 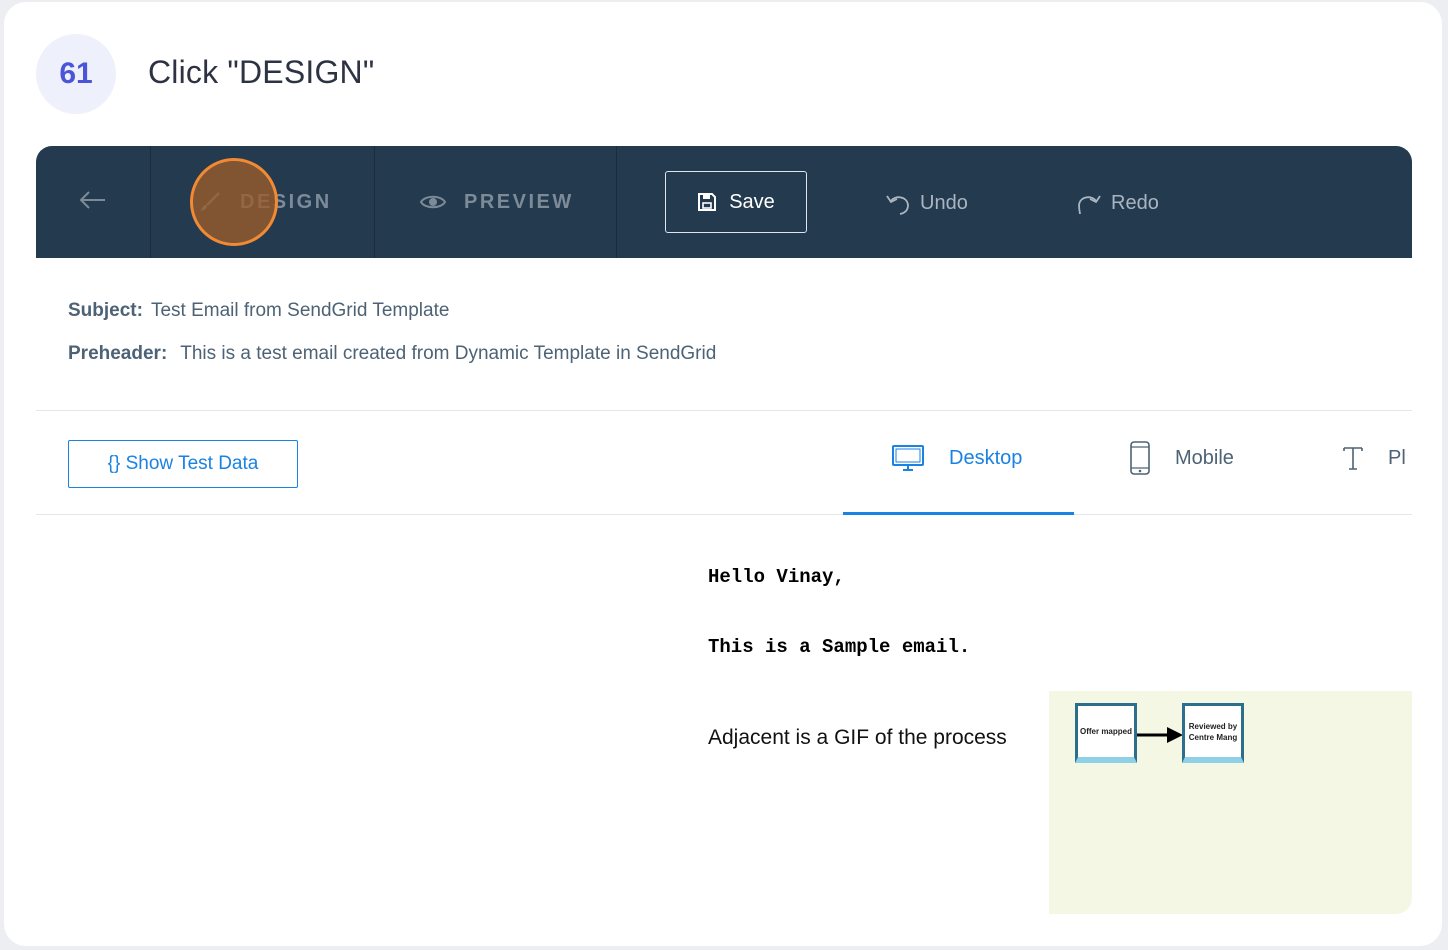 I want to click on undo-button: Undo, so click(x=926, y=203).